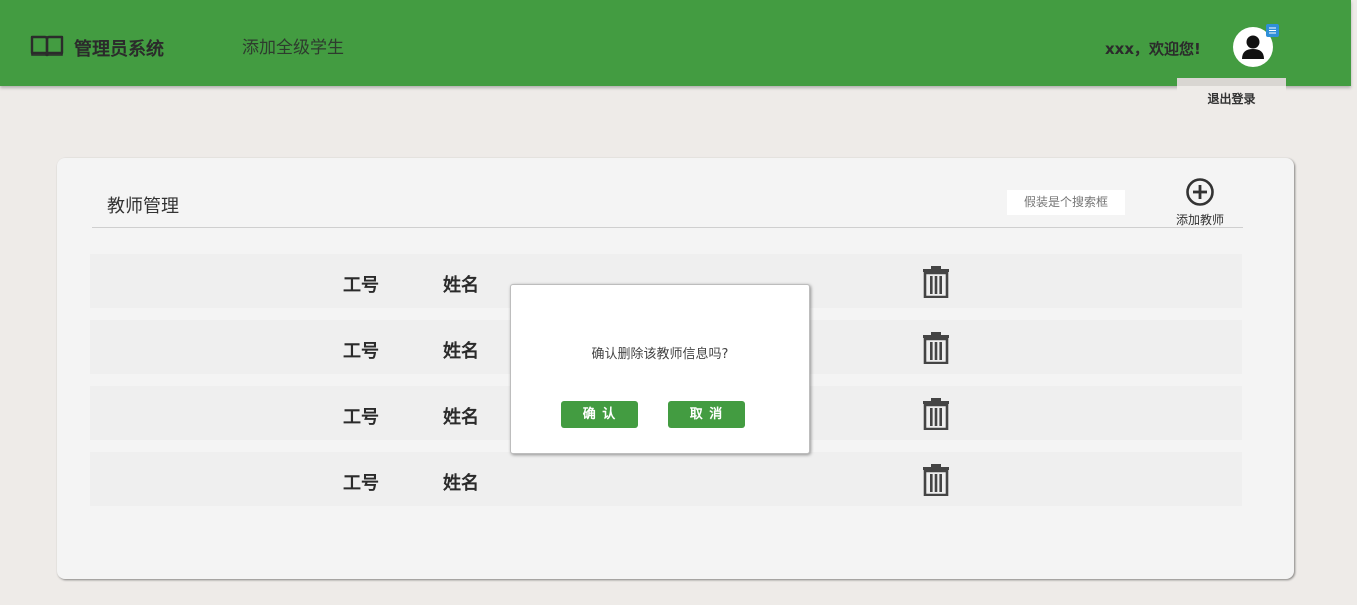 The width and height of the screenshot is (1357, 605). Describe the element at coordinates (47, 48) in the screenshot. I see `book-icon` at that location.